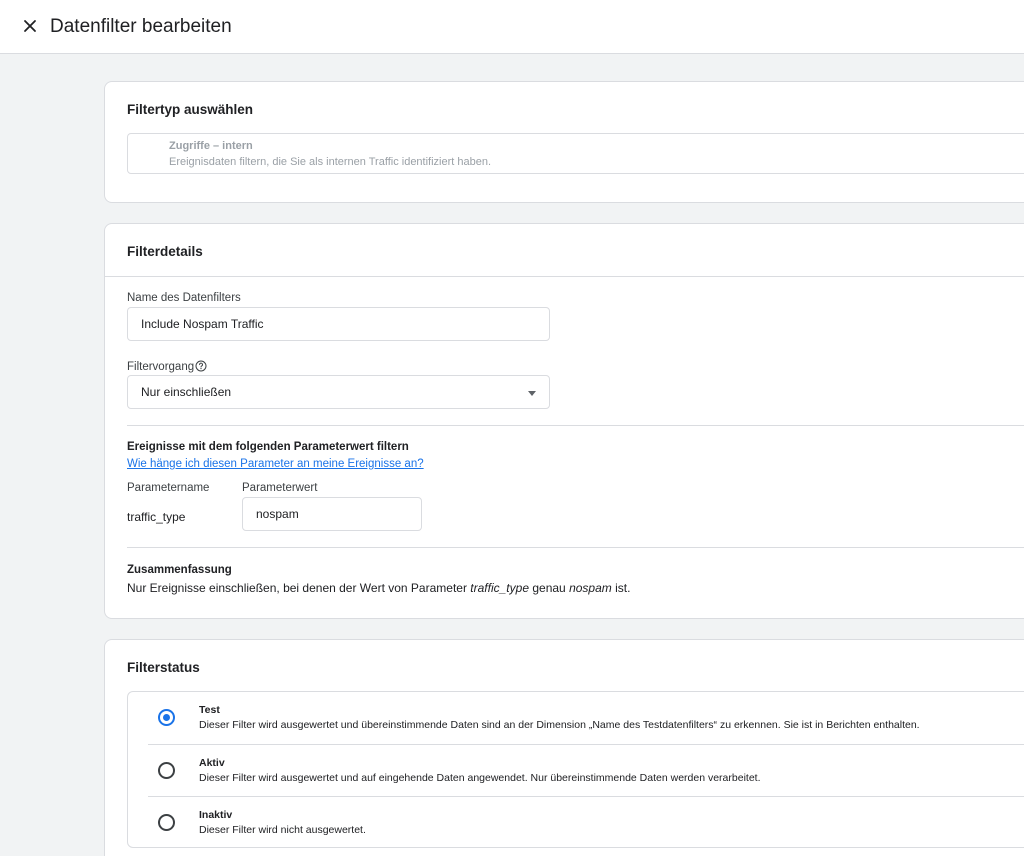  I want to click on filter-name-value: Include Nospam Traffic, so click(202, 324).